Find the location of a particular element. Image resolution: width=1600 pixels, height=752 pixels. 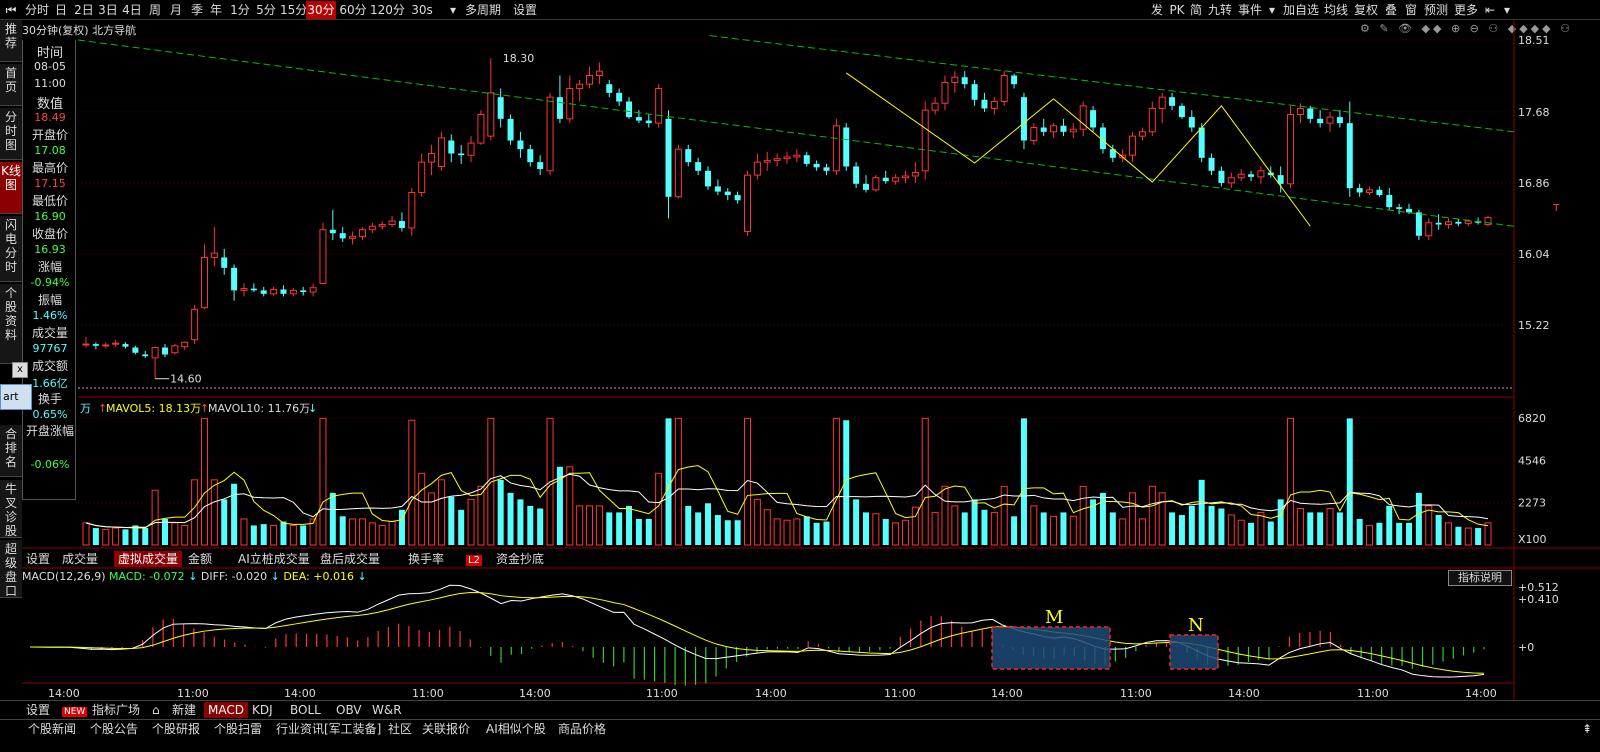

time-label-7: 11:00 is located at coordinates (900, 693).